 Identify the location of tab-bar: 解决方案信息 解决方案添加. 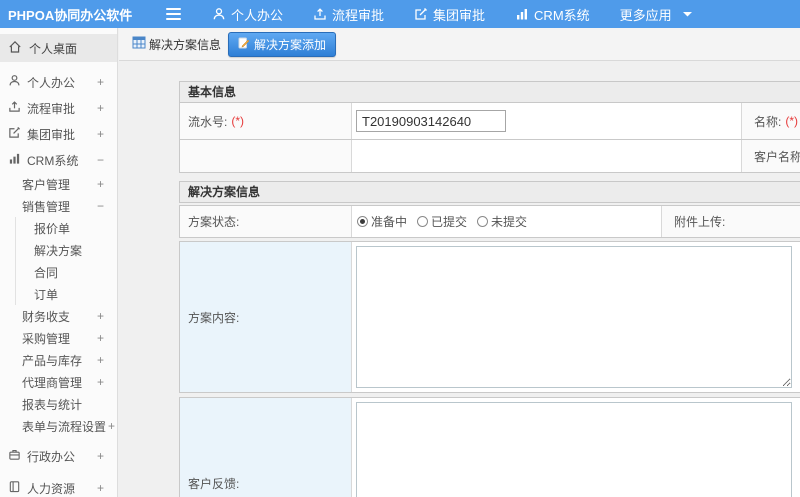
(459, 44).